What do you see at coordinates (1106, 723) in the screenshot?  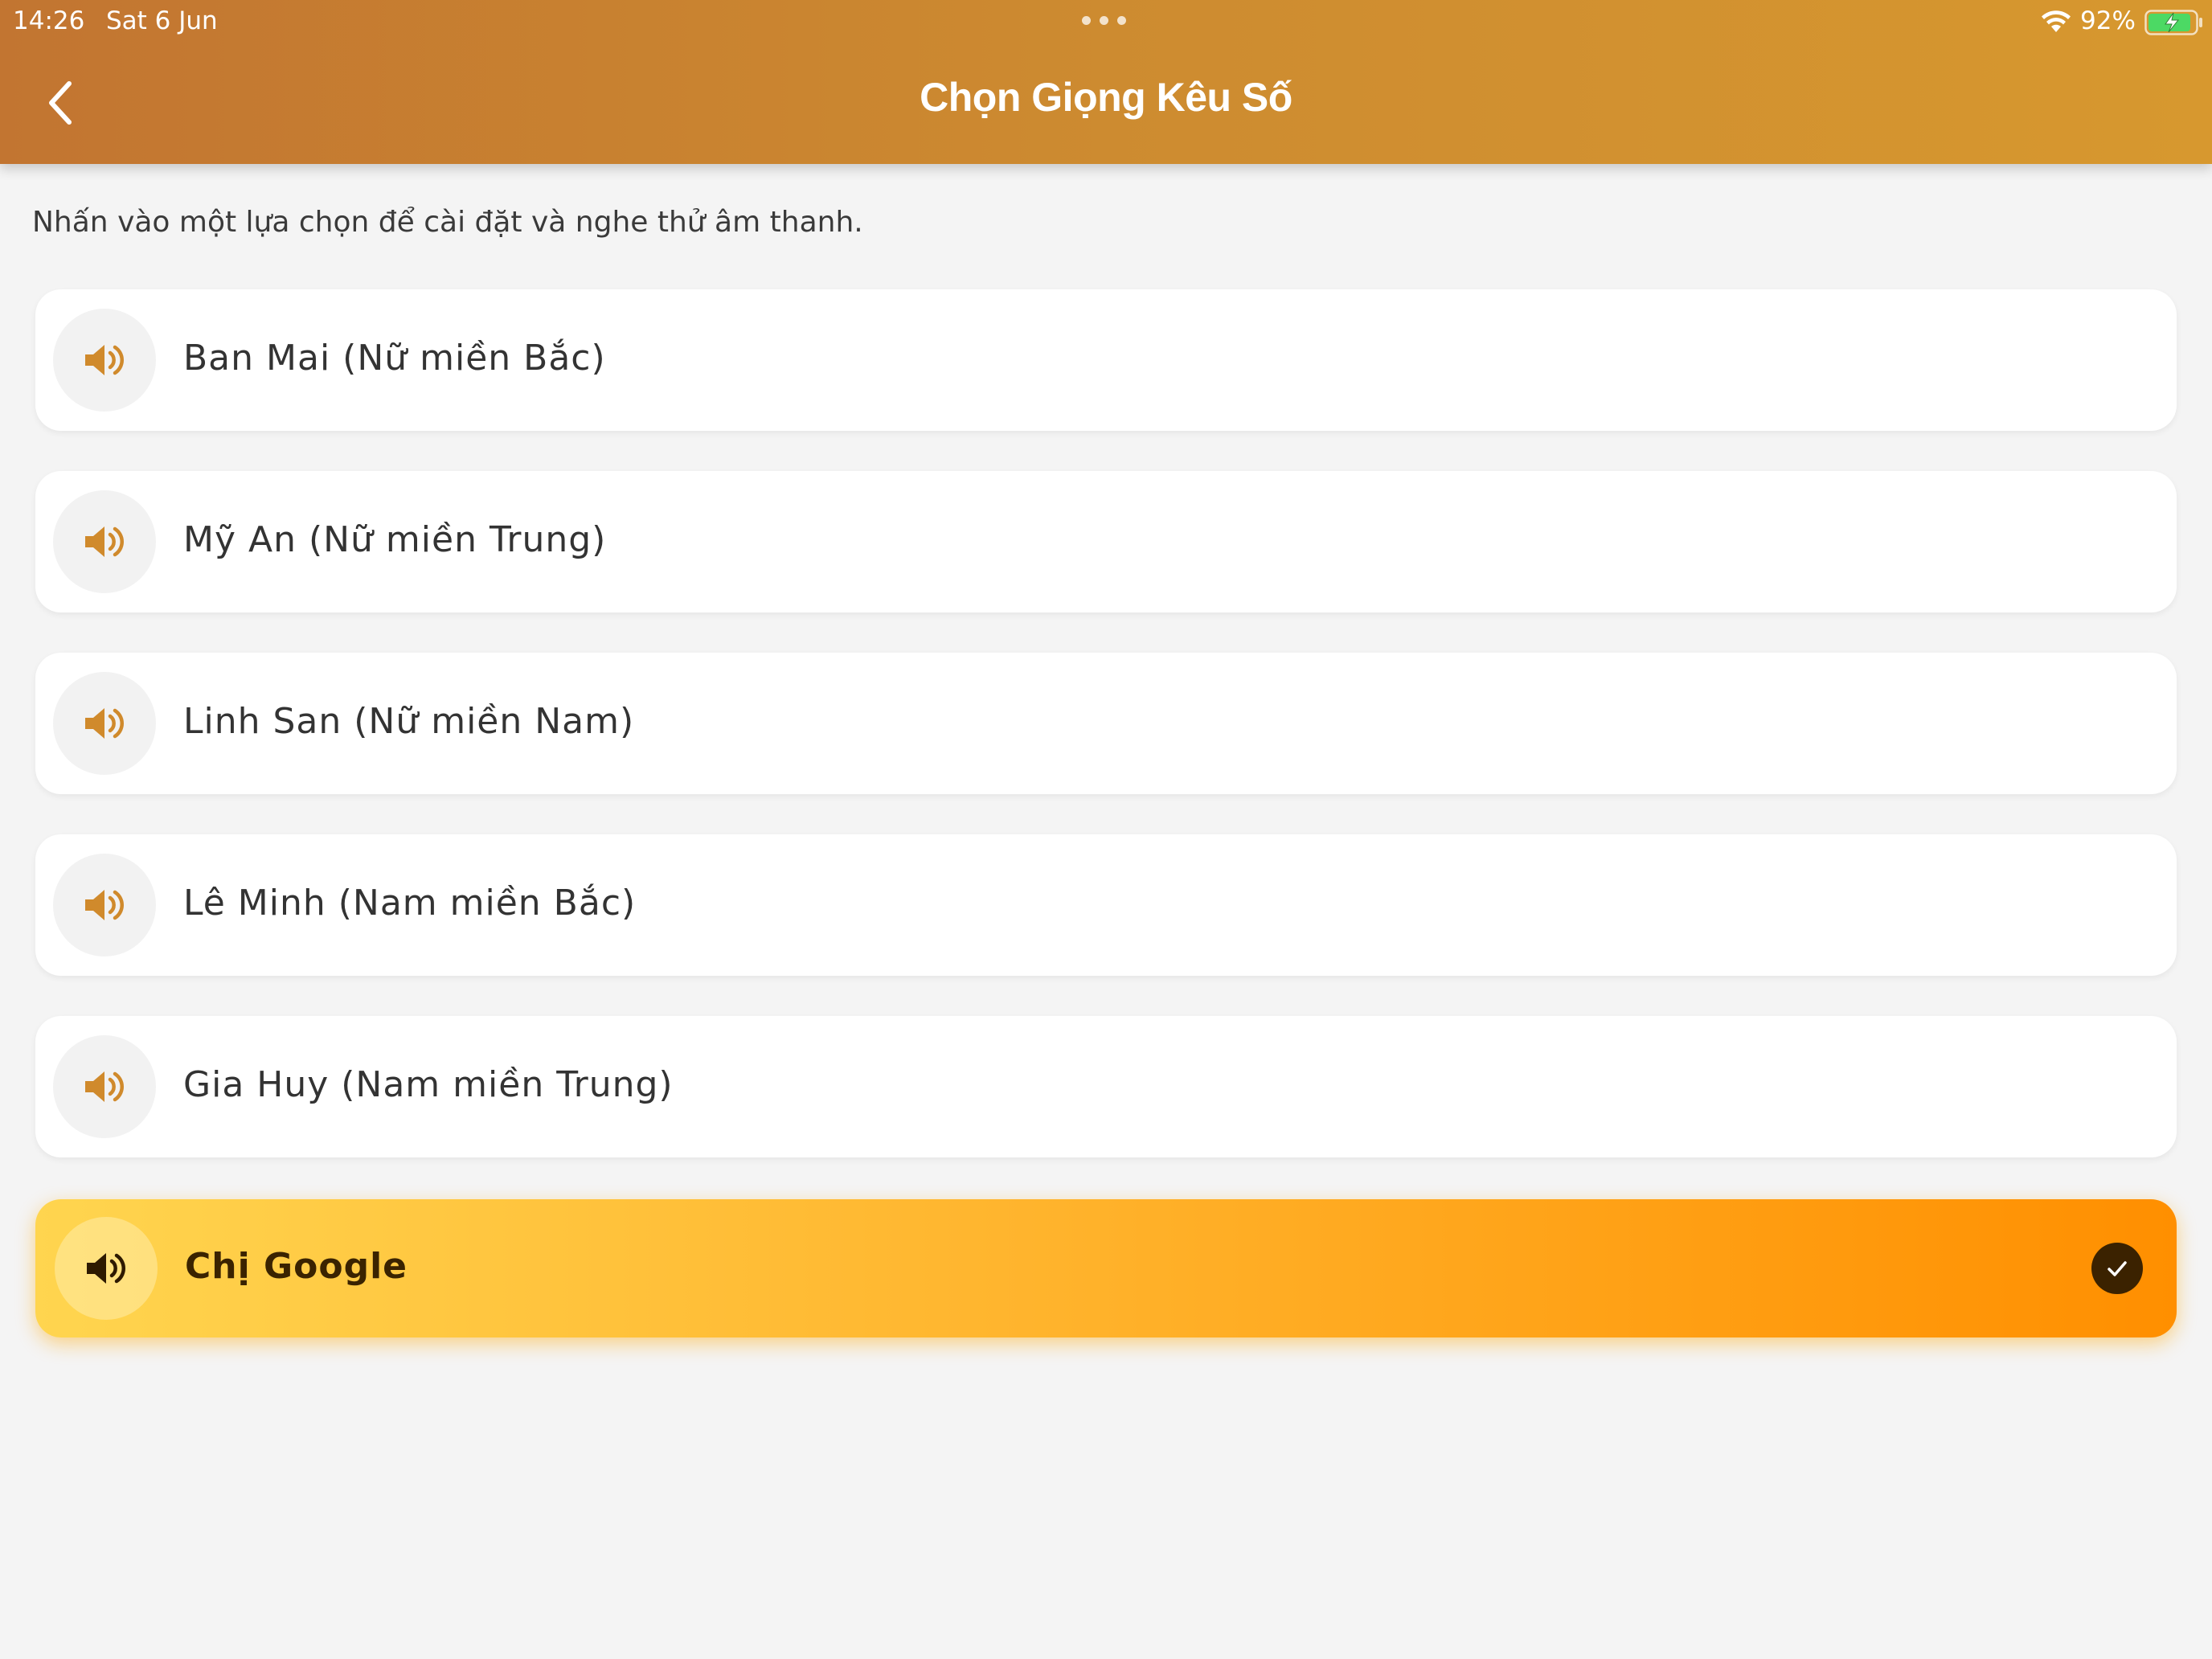 I see `voice-option-linh-san: Linh San (Nữ miền Nam)` at bounding box center [1106, 723].